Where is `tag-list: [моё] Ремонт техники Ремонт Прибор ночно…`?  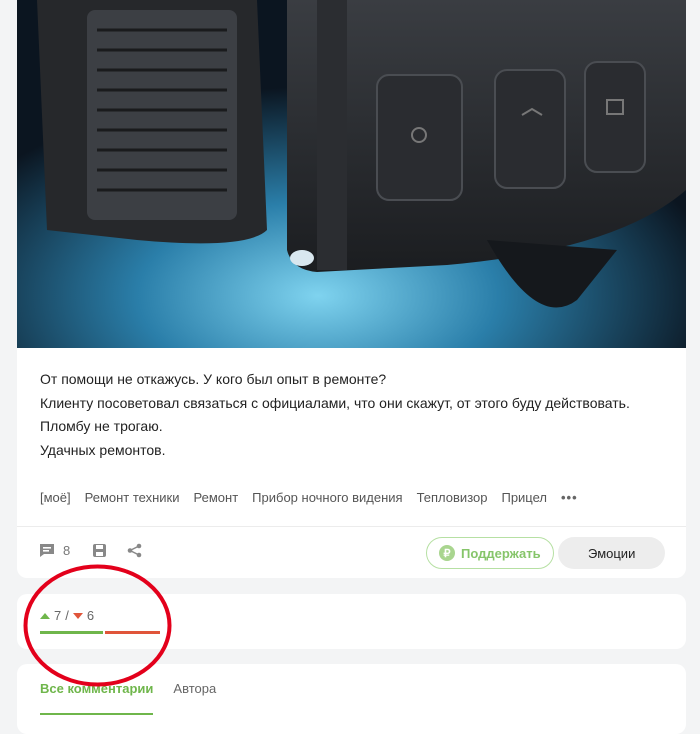
tag-list: [моё] Ремонт техники Ремонт Прибор ночно… is located at coordinates (309, 497).